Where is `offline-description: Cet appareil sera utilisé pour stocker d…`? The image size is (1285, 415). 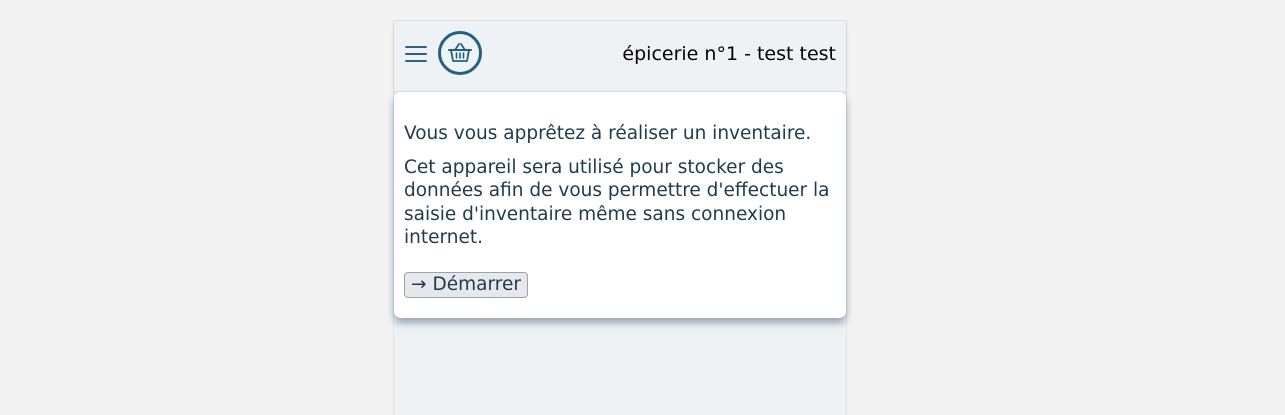 offline-description: Cet appareil sera utilisé pour stocker d… is located at coordinates (617, 202).